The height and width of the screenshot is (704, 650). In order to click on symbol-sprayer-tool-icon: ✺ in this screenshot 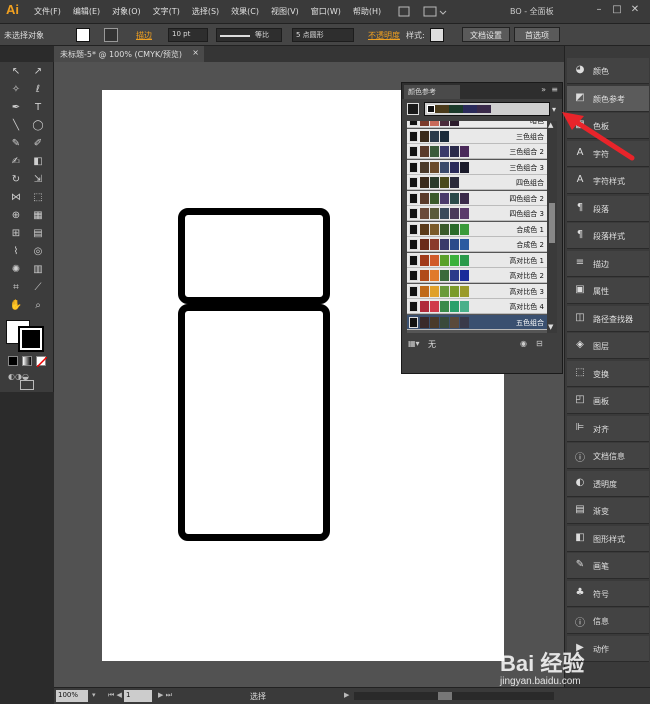, I will do `click(16, 273)`.